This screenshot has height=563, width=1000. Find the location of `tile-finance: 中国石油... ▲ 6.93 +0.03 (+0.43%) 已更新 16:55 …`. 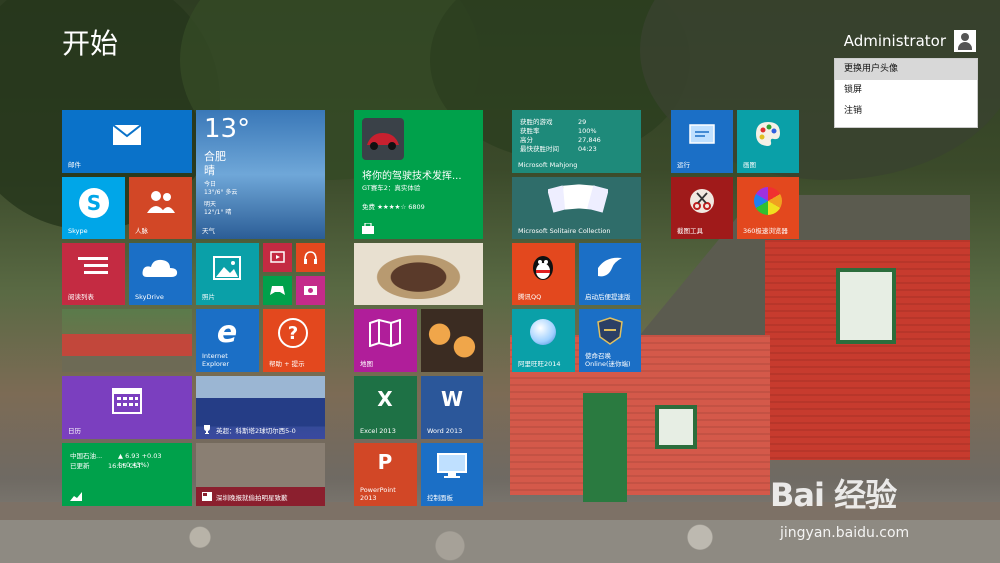

tile-finance: 中国石油... ▲ 6.93 +0.03 (+0.43%) 已更新 16:55 … is located at coordinates (127, 474).